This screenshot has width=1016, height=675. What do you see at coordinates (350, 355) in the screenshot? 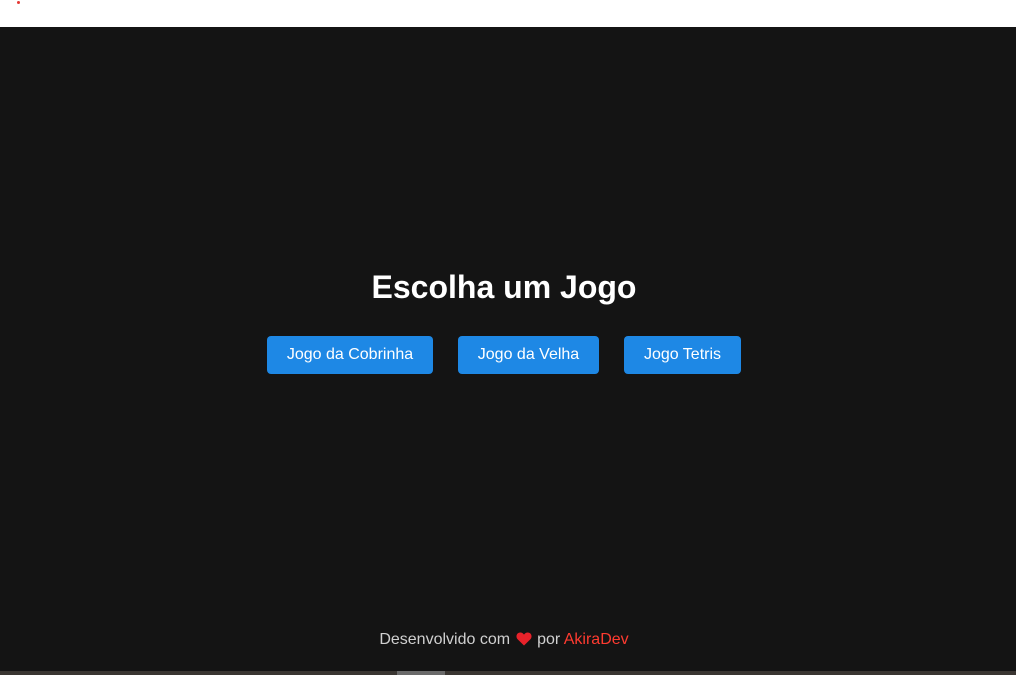
I see `snake-game-button: Jogo da Cobrinha` at bounding box center [350, 355].